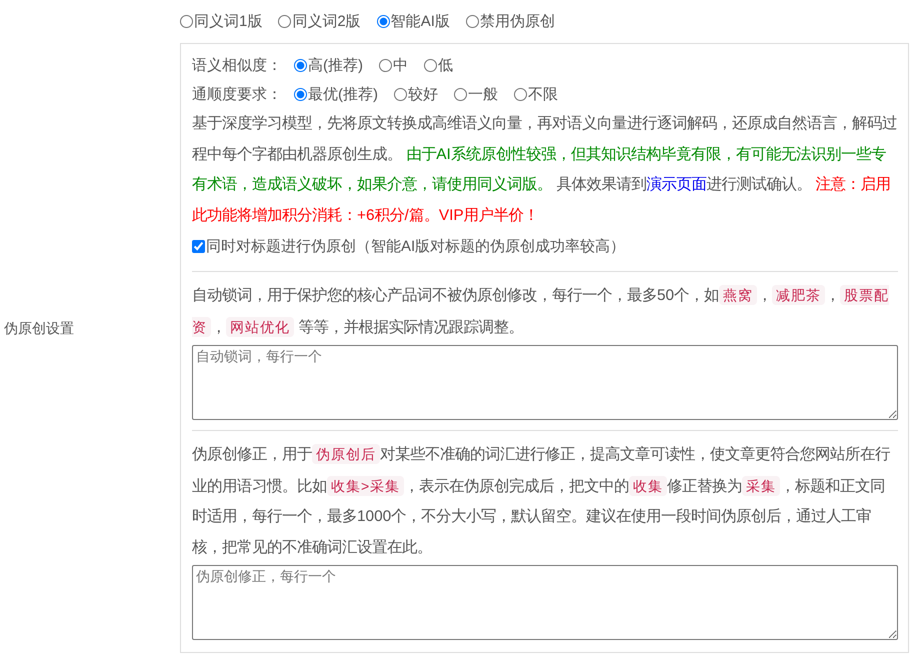  I want to click on description-paragraph: 自动锁词，用于保护您的核心产品词不被伪原创修改，每行一个，最多50个，如 燕窝 ， 减肥茶 ， 股票配资 ， 网站优化 等等，并根据实际情况跟踪调整。, so click(541, 311).